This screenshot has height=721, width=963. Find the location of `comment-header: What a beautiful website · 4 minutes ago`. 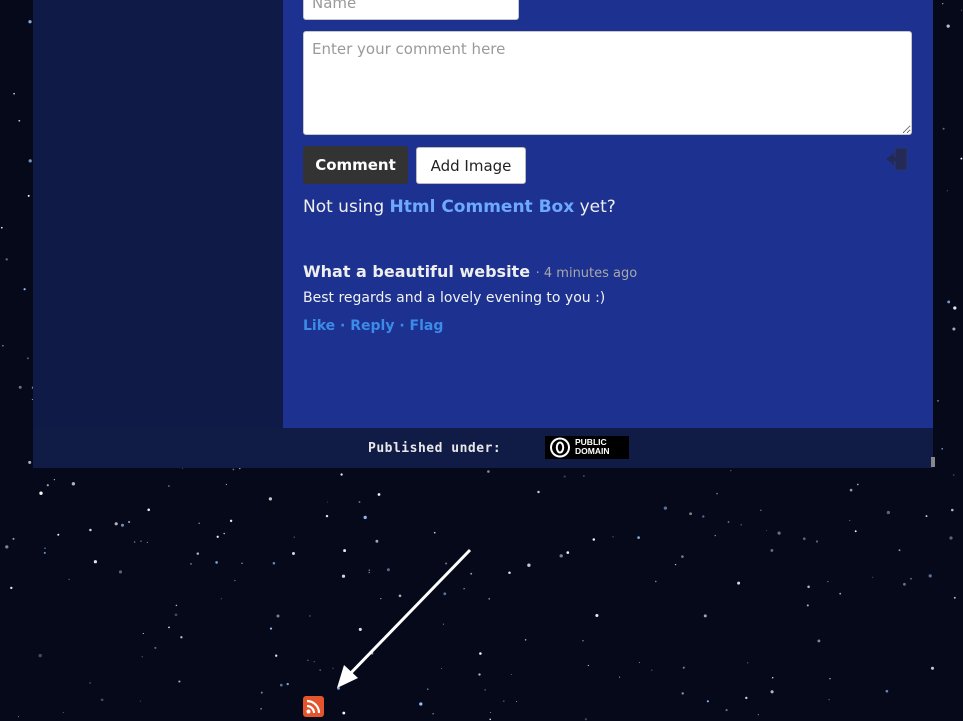

comment-header: What a beautiful website · 4 minutes ago is located at coordinates (470, 271).